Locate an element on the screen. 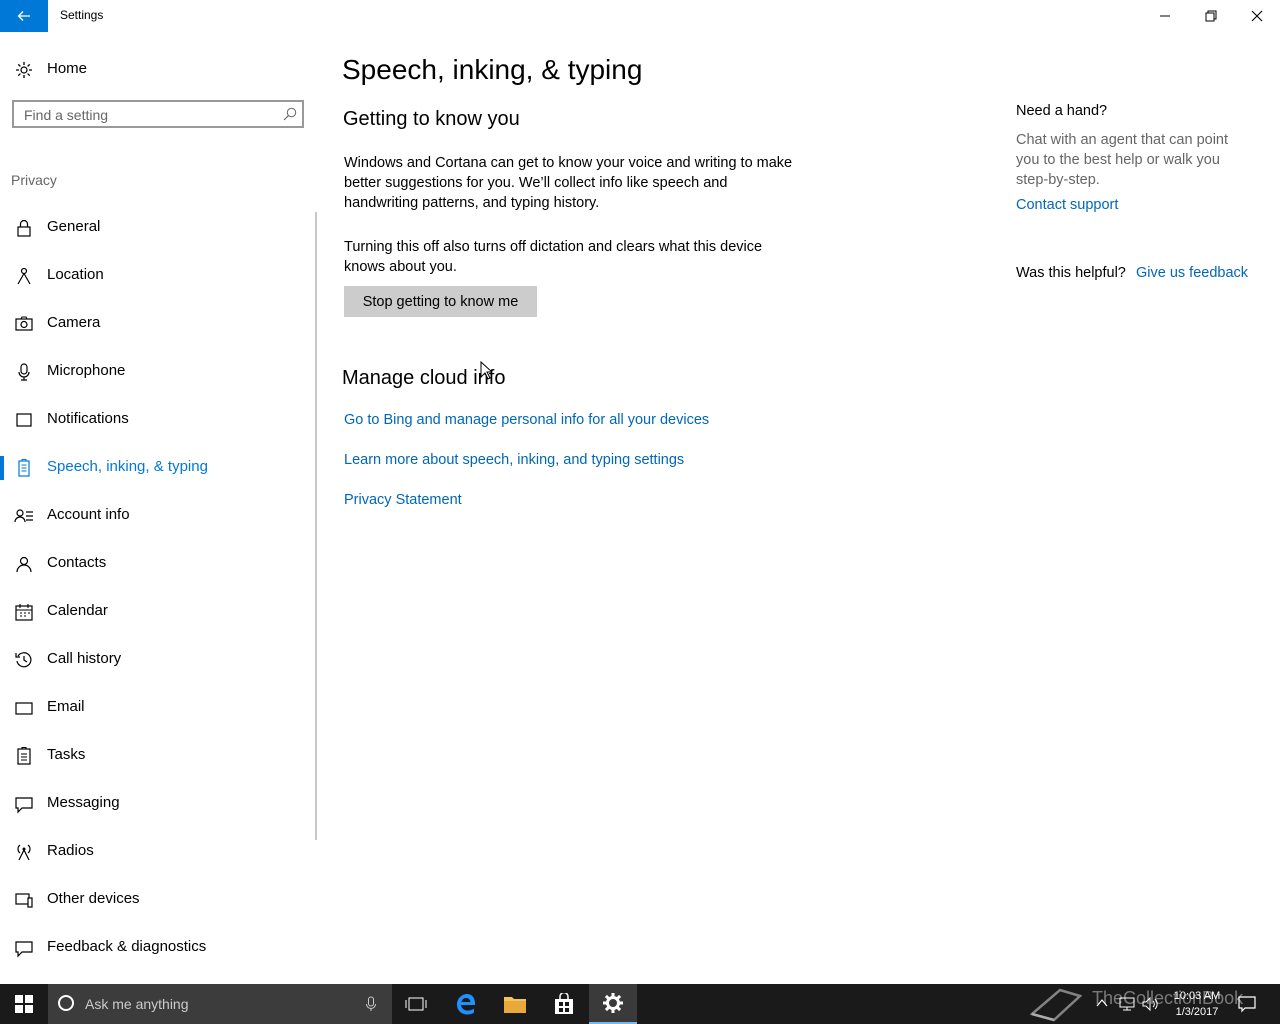 The width and height of the screenshot is (1280, 1024). task-view-icon is located at coordinates (416, 1004).